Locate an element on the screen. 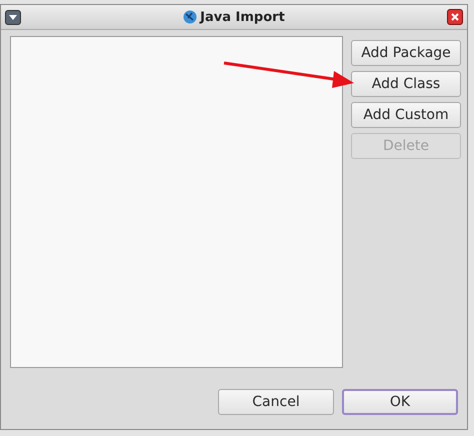 Image resolution: width=474 pixels, height=436 pixels. close-button is located at coordinates (454, 17).